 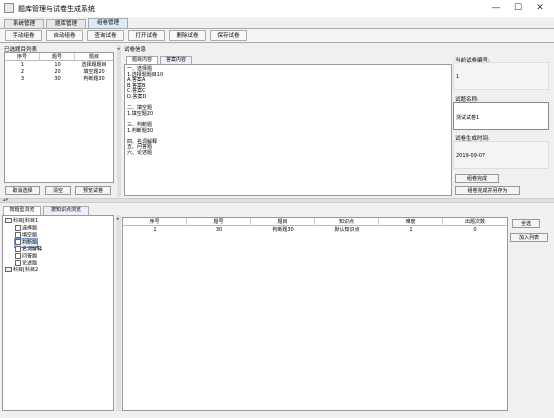 I want to click on tree-label: 问答题, so click(x=30, y=256).